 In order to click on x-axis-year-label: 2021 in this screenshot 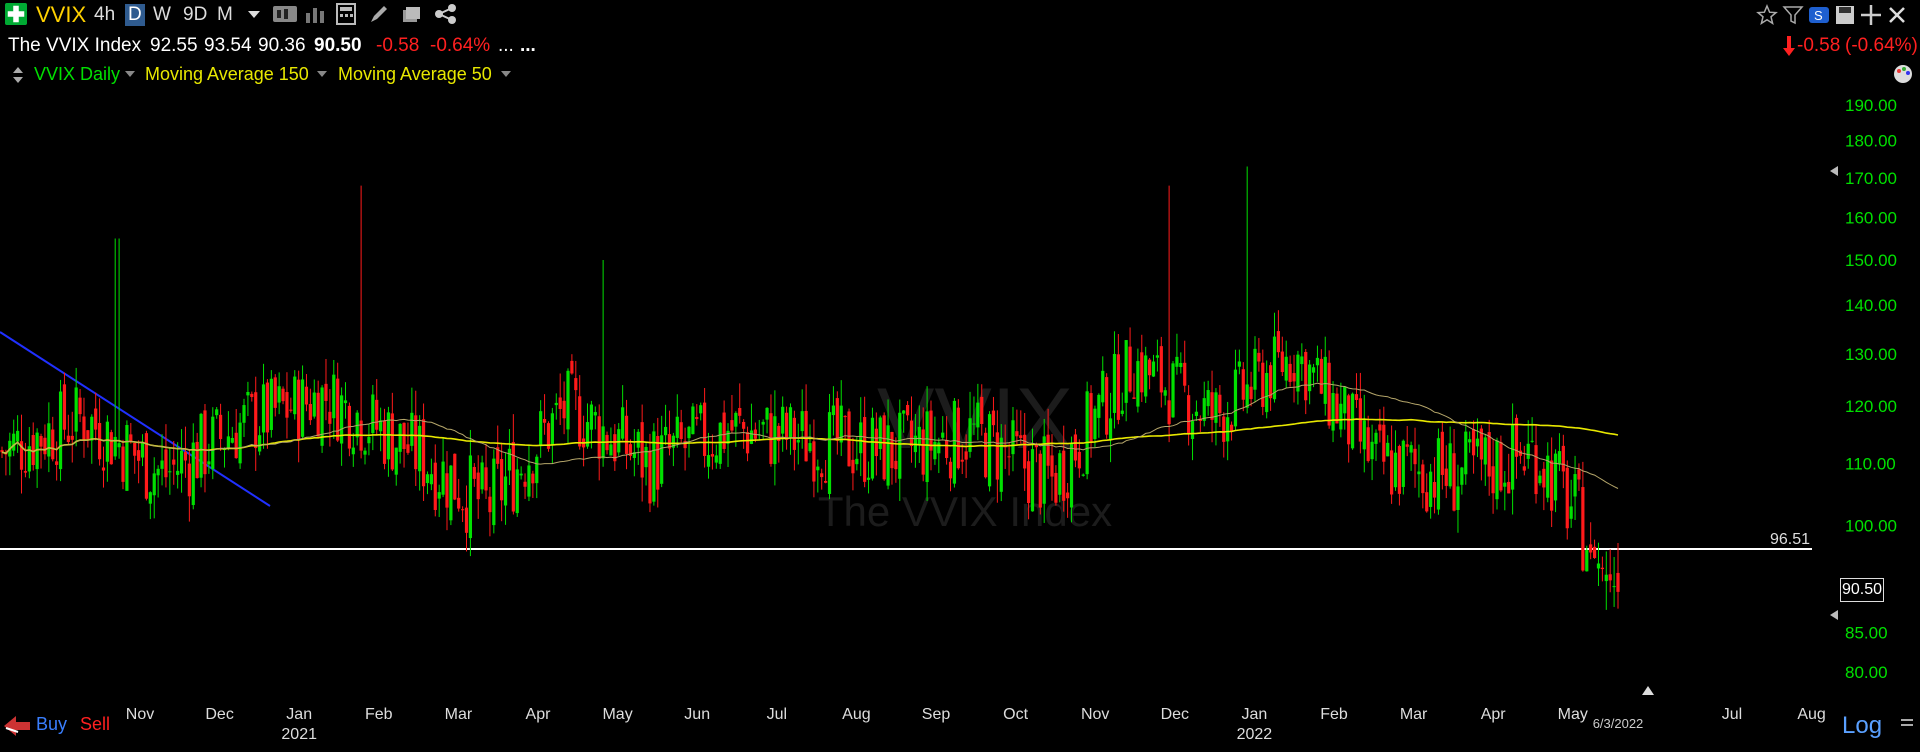, I will do `click(299, 734)`.